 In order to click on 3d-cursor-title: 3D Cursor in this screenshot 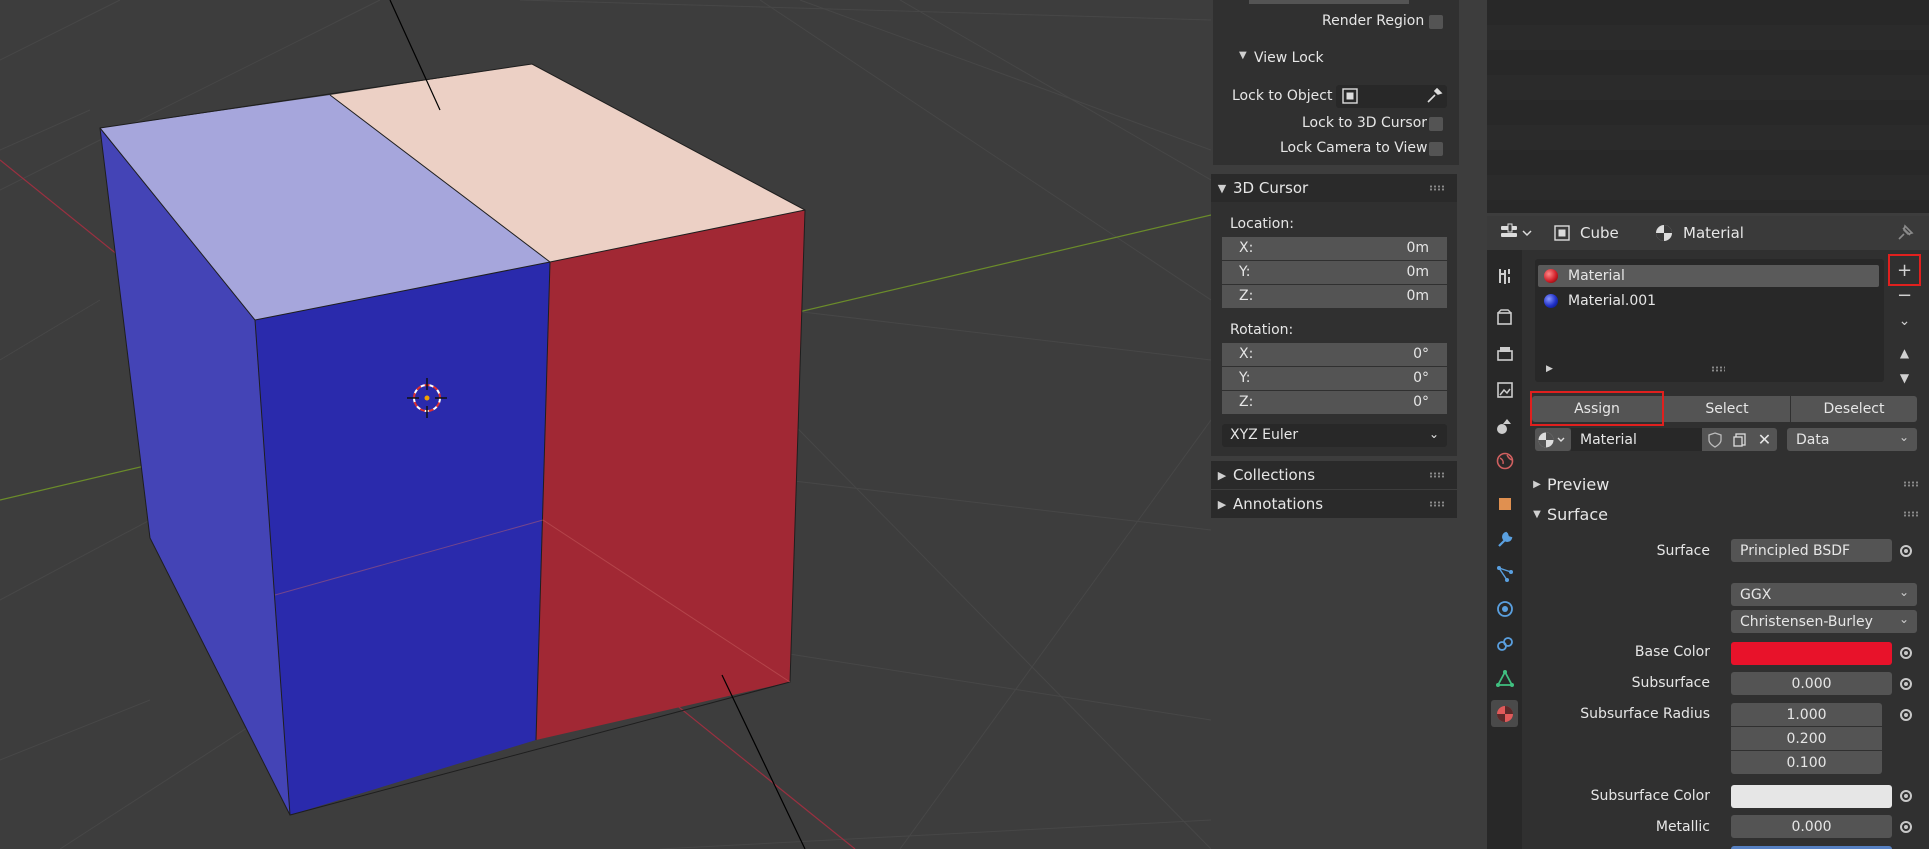, I will do `click(1271, 188)`.